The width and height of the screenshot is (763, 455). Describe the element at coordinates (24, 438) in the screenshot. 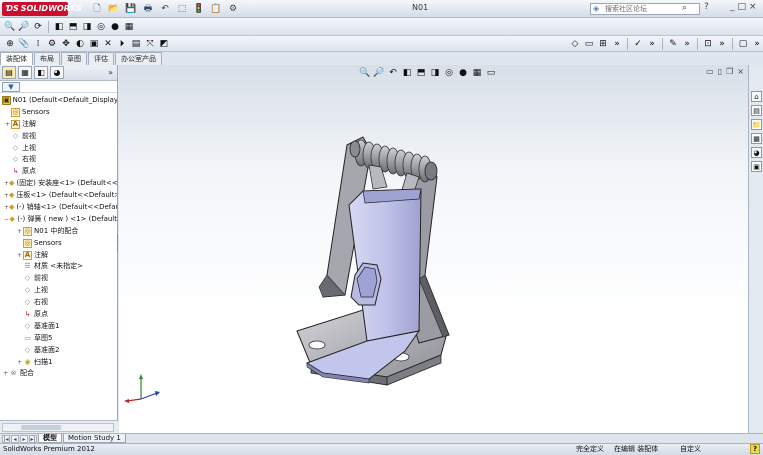

I see `next-tab-arrow: ▸` at that location.